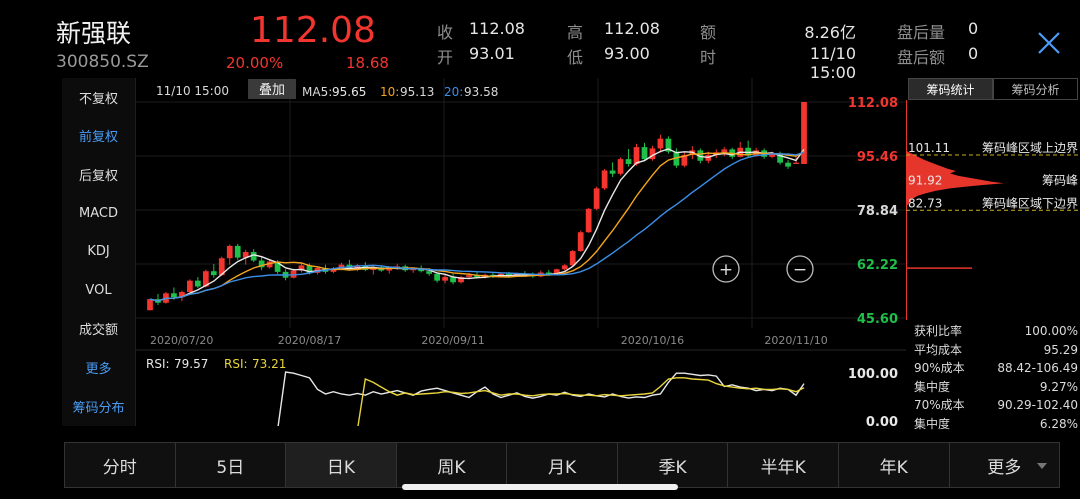  I want to click on period-tab-3: 周K, so click(452, 465).